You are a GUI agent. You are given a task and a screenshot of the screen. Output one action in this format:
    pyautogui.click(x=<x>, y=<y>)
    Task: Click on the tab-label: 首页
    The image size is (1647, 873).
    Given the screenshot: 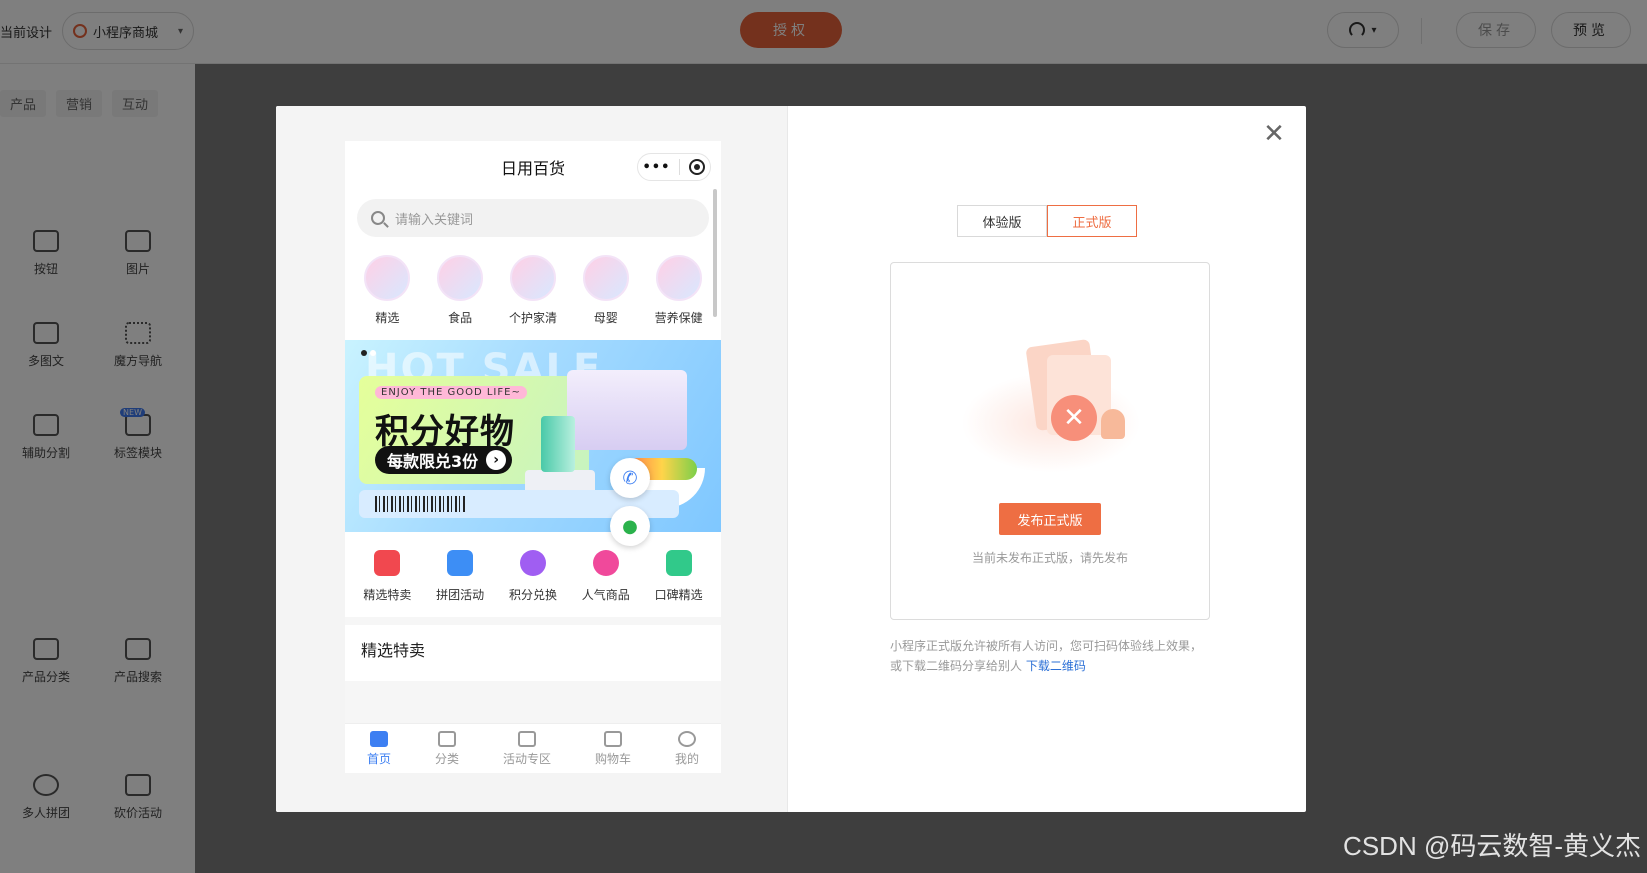 What is the action you would take?
    pyautogui.click(x=378, y=758)
    